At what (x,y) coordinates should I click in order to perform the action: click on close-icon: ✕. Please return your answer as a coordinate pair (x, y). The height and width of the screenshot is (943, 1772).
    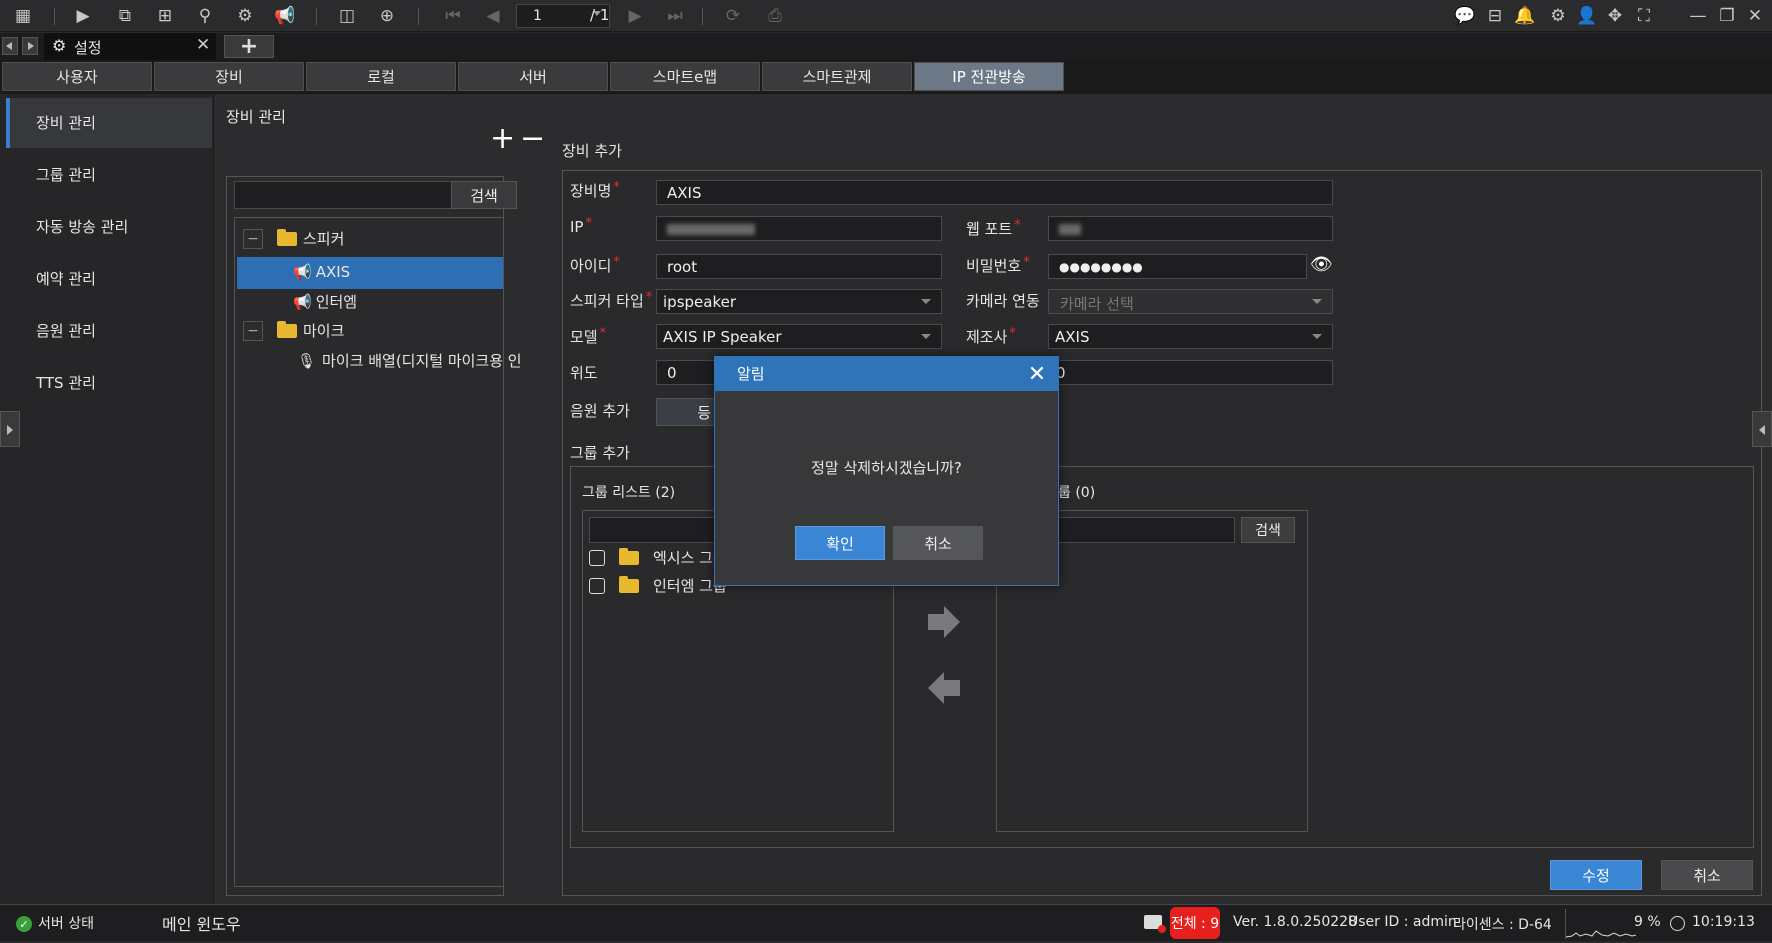
    Looking at the image, I should click on (1037, 374).